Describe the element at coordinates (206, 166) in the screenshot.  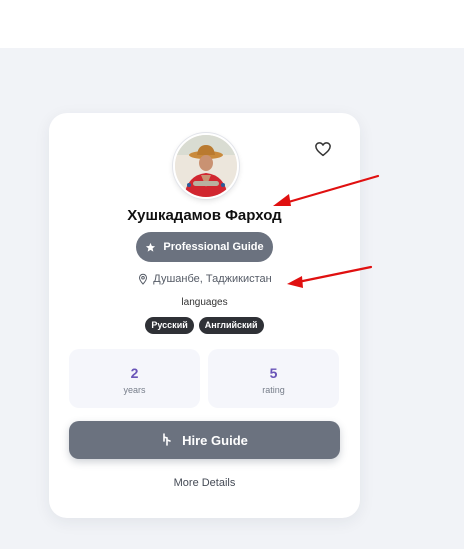
I see `avatar` at that location.